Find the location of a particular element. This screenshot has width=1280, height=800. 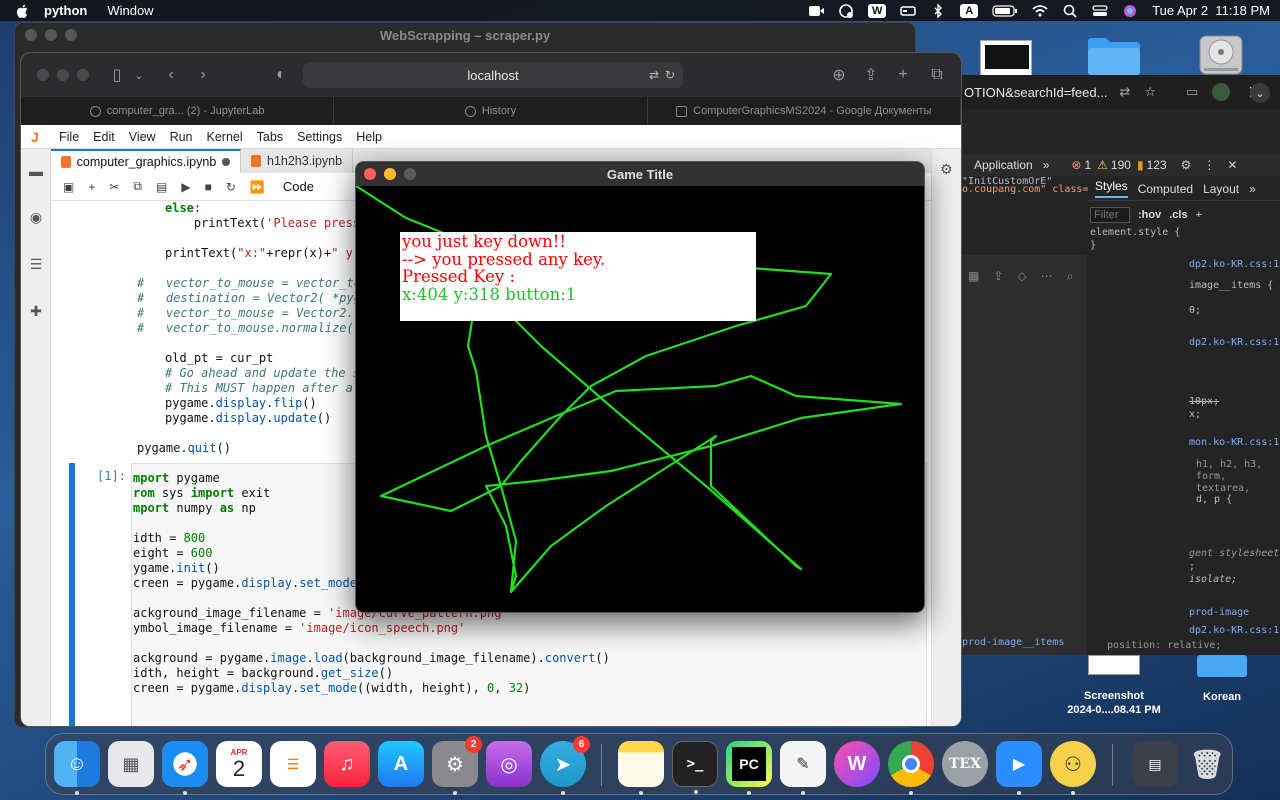

filter-input is located at coordinates (1110, 215).